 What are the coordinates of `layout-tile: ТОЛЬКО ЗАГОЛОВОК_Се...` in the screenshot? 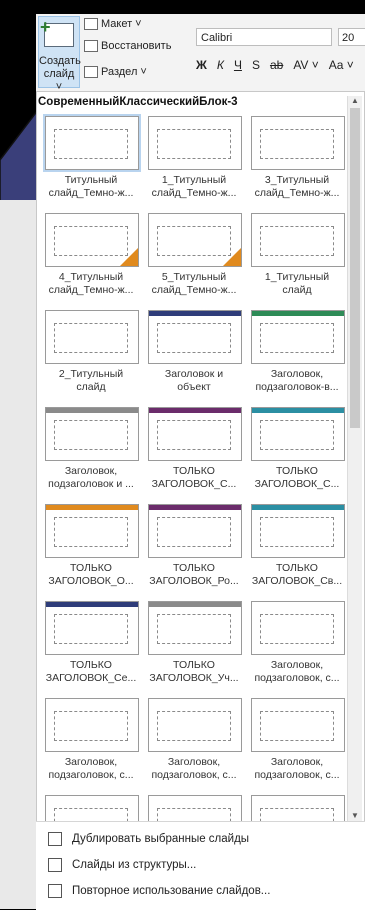 It's located at (91, 643).